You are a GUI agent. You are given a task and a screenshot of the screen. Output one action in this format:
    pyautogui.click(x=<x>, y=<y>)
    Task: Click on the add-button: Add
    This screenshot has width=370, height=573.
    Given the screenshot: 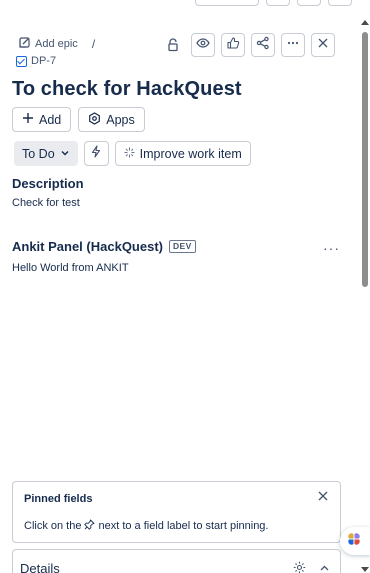 What is the action you would take?
    pyautogui.click(x=42, y=119)
    